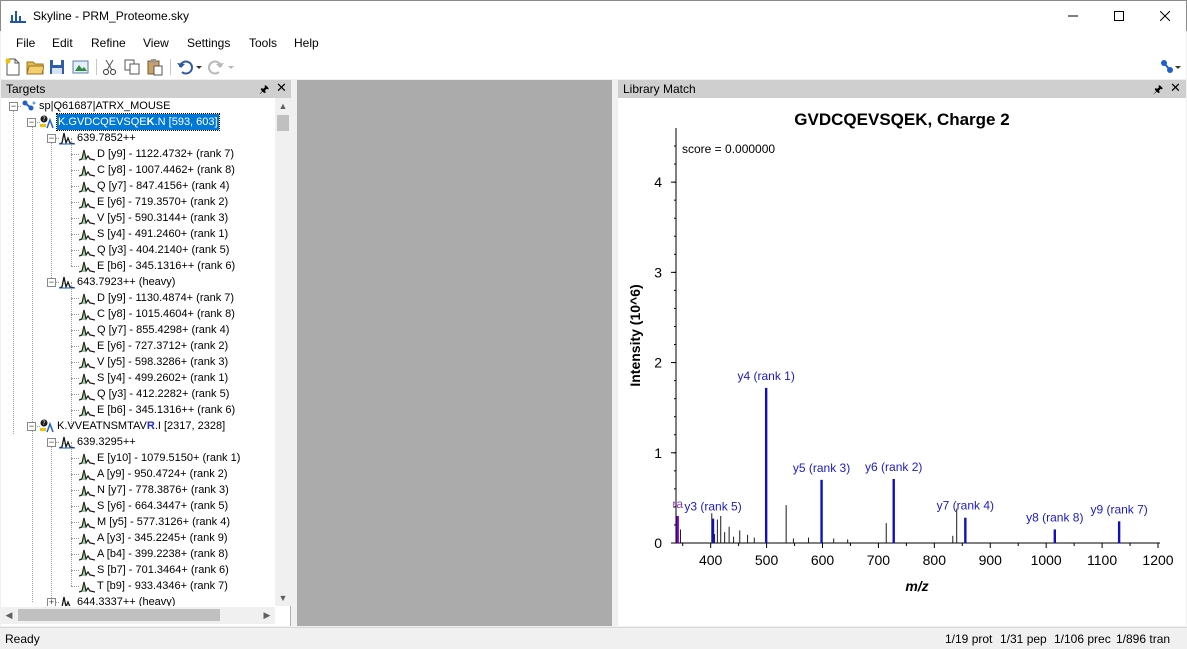 Image resolution: width=1187 pixels, height=649 pixels. I want to click on tree-item-label: D [y9] - 1130.4874+ (rank 7), so click(166, 298).